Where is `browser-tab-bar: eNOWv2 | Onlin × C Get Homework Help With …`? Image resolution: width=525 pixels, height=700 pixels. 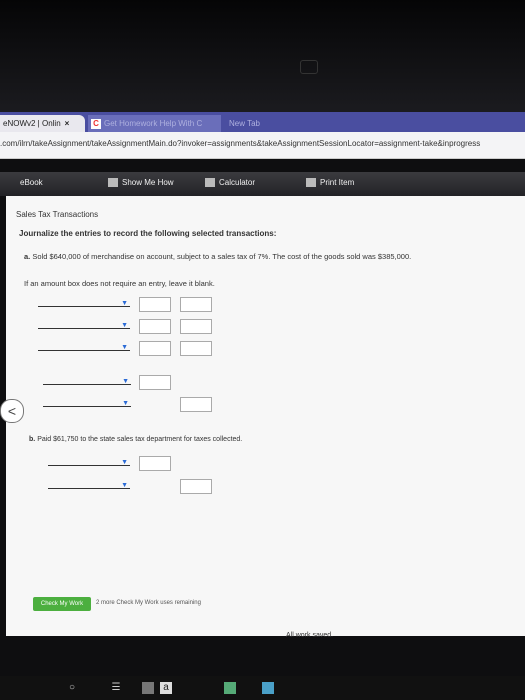
browser-tab-bar: eNOWv2 | Onlin × C Get Homework Help With … is located at coordinates (262, 122).